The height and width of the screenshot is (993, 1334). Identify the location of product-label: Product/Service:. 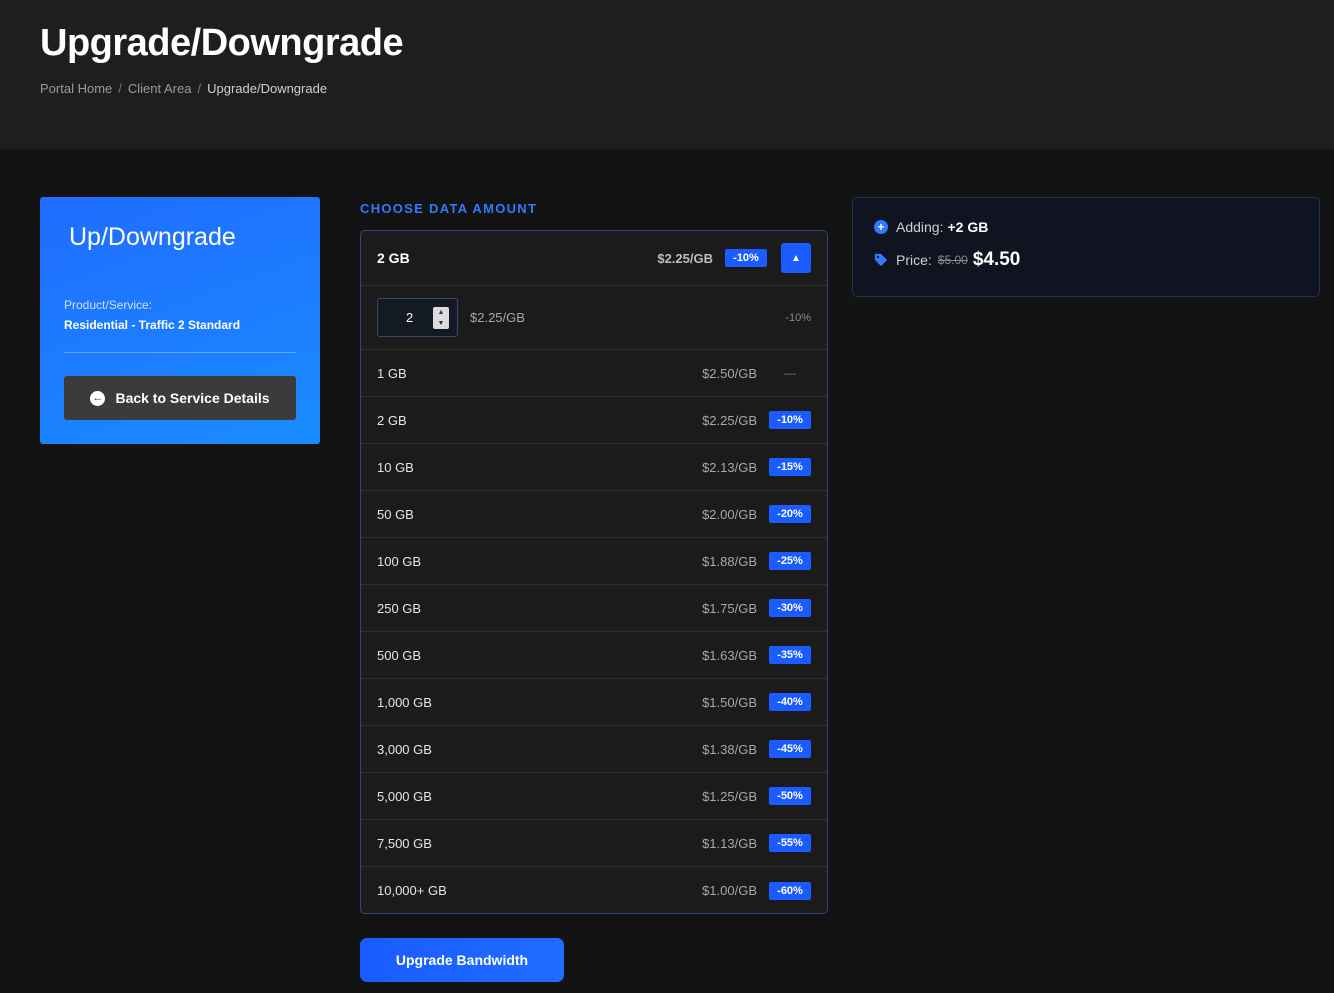
(108, 305).